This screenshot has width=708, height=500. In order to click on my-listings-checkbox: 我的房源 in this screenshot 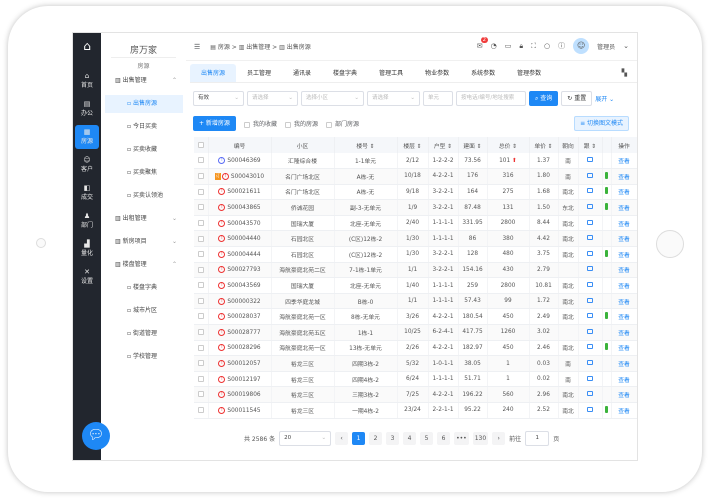, I will do `click(301, 123)`.